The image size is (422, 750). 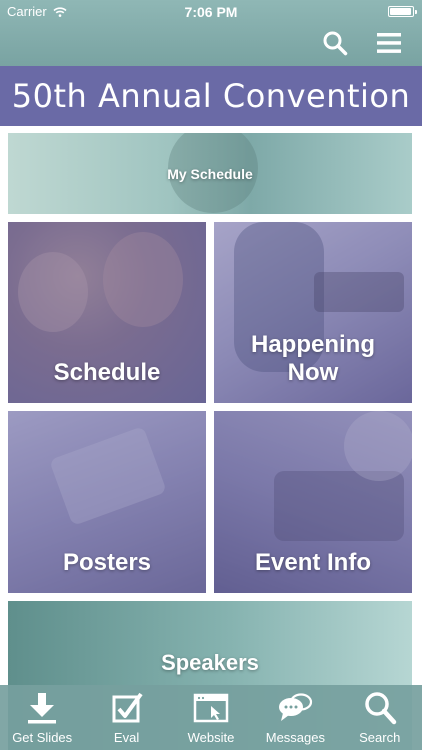 I want to click on happening-now-tile: Happening Now, so click(x=313, y=312).